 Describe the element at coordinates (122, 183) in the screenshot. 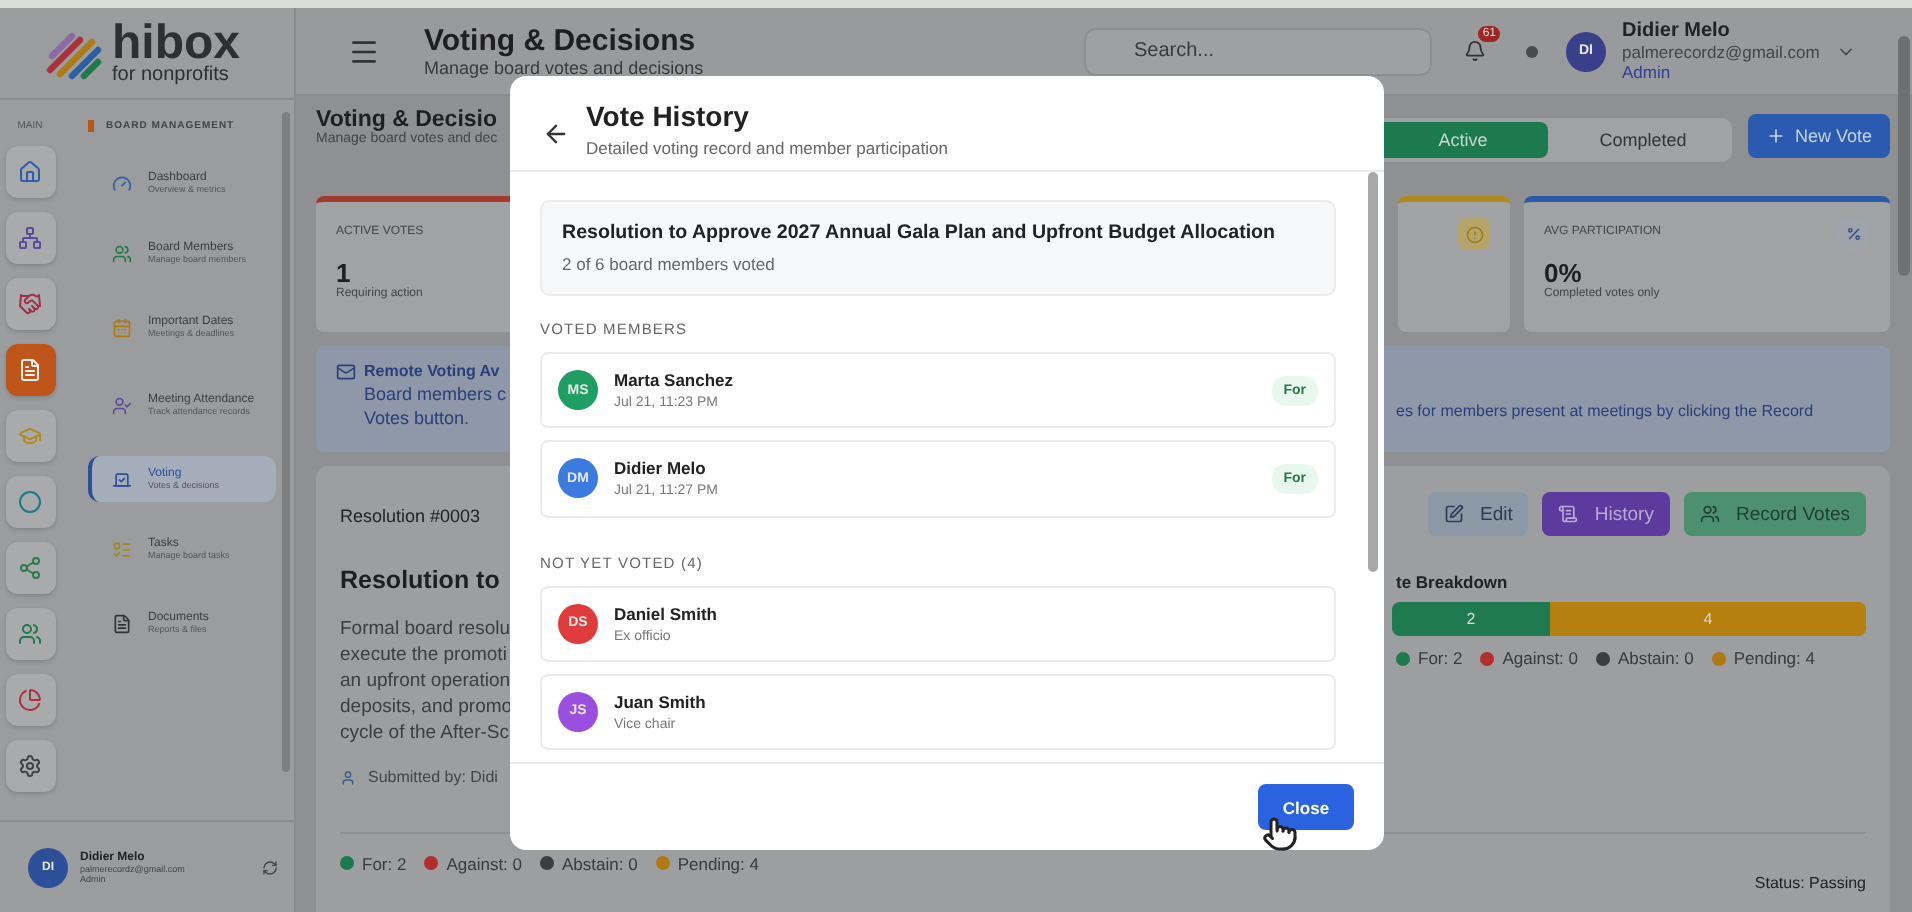

I see `gauge-icon` at that location.